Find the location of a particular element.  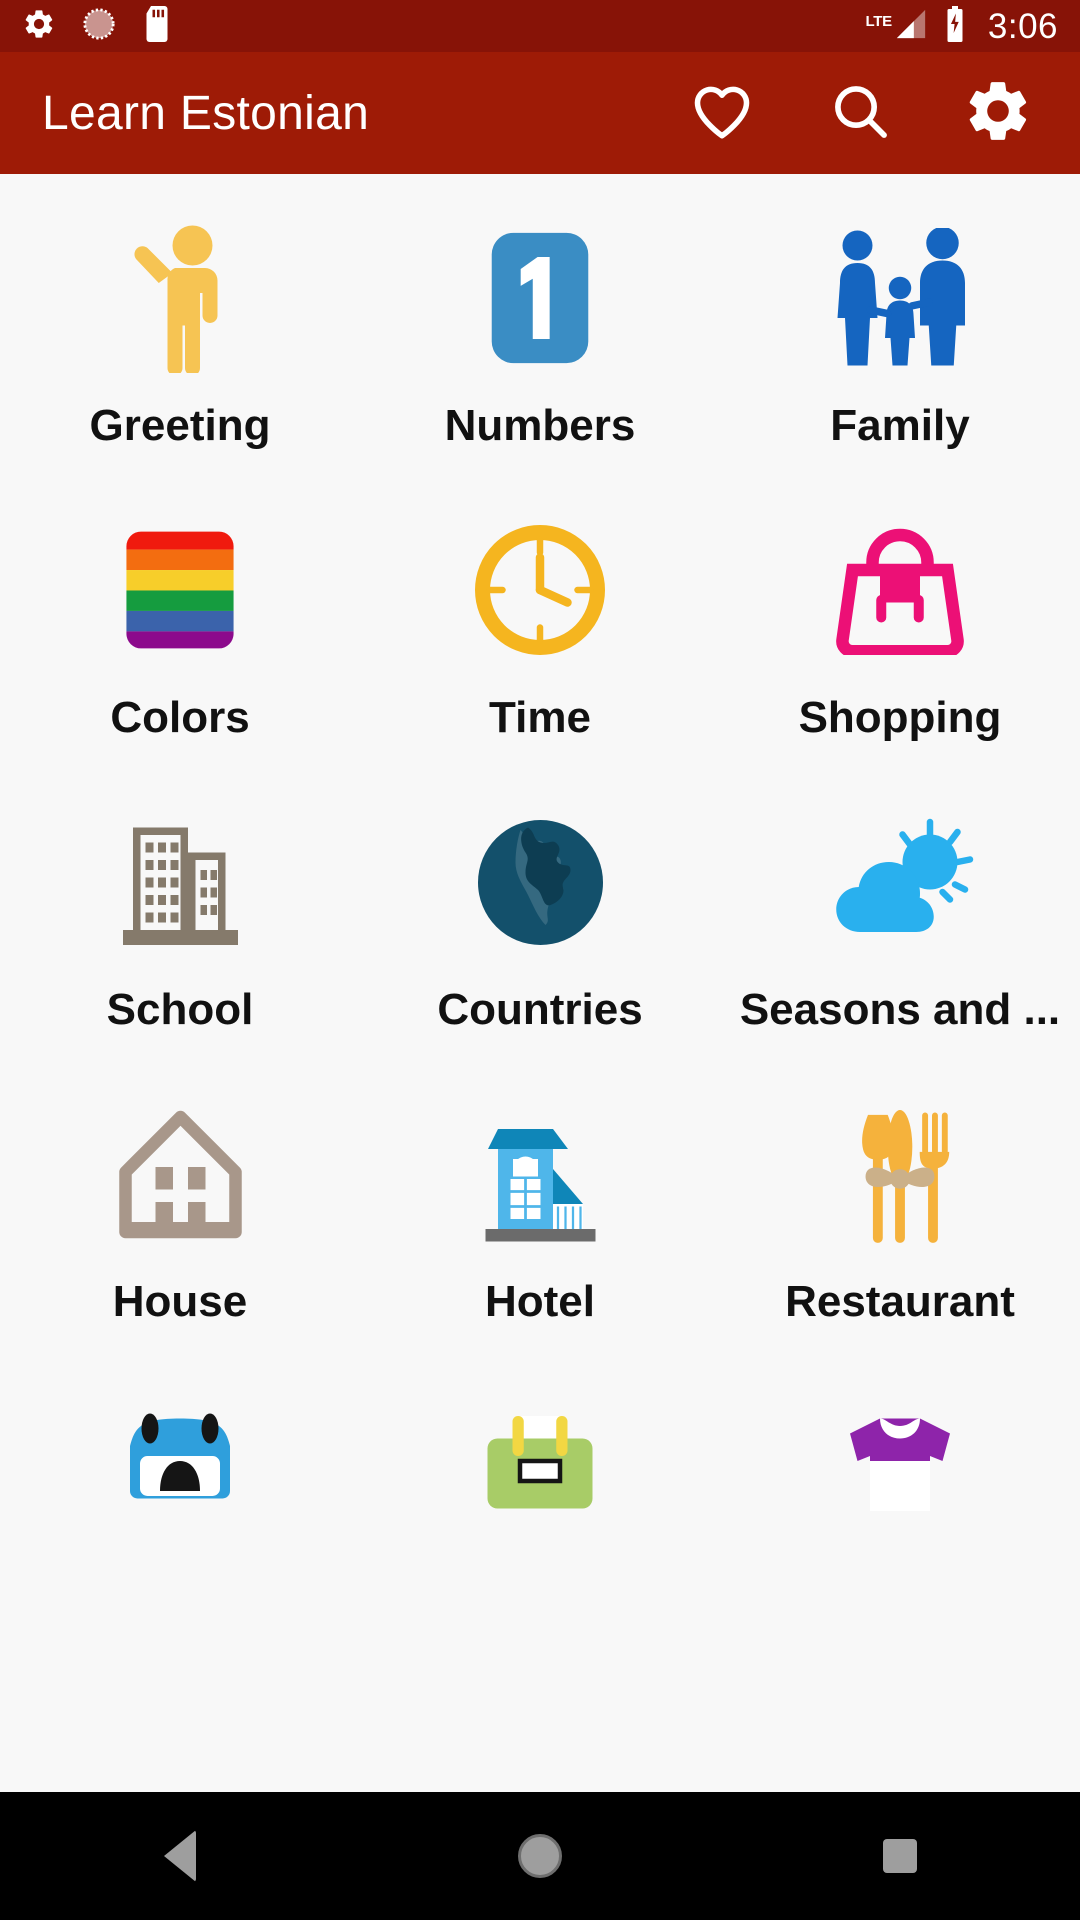

signal-bars-icon is located at coordinates (911, 26).